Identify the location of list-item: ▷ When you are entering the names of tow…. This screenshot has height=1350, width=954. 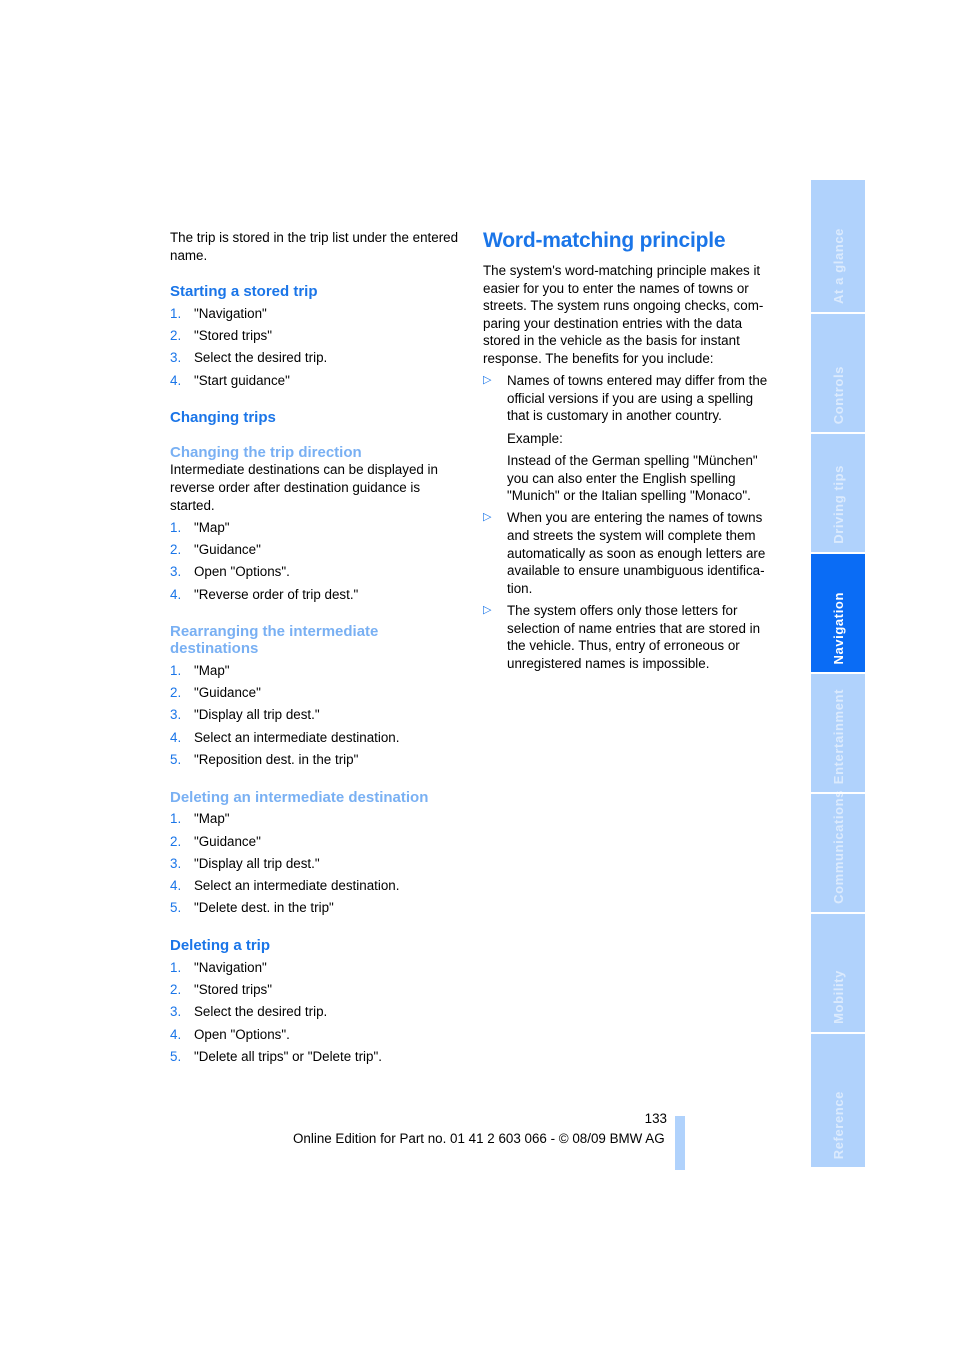
(630, 553).